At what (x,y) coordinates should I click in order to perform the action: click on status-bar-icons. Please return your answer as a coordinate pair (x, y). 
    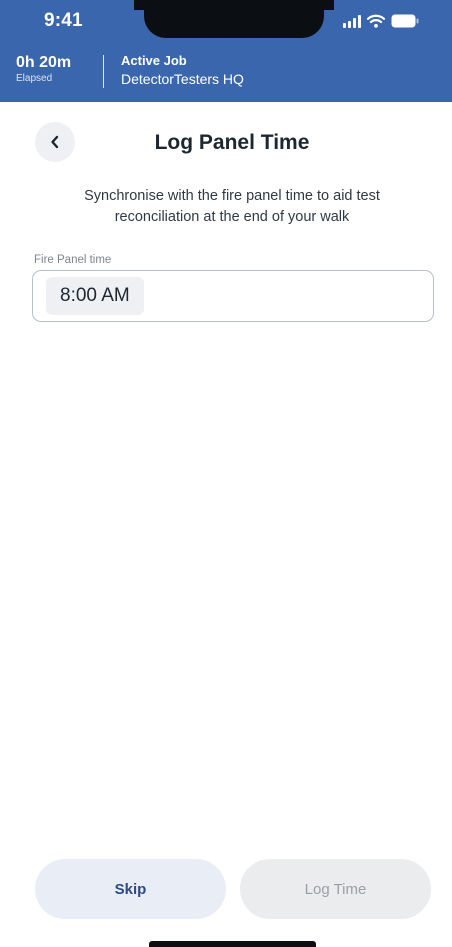
    Looking at the image, I should click on (381, 21).